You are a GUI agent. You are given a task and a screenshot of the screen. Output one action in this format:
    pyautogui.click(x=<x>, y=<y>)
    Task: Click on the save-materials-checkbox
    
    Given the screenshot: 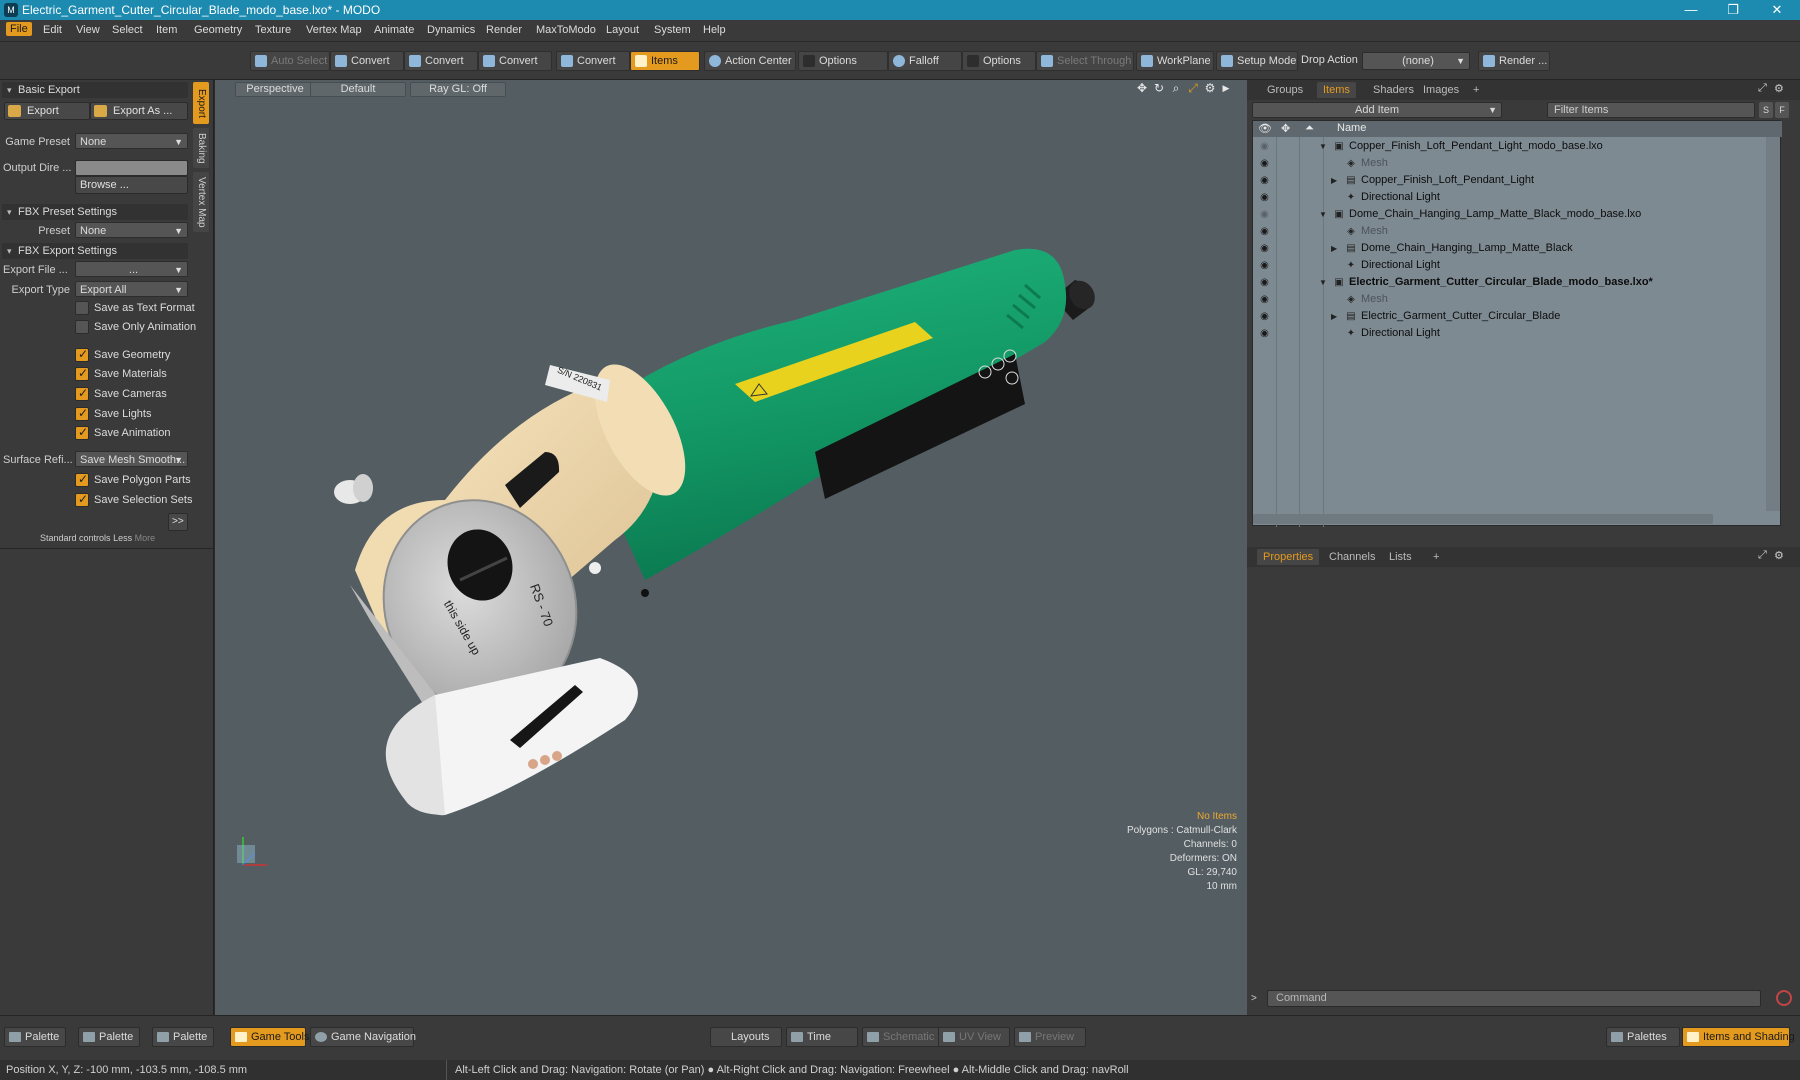 What is the action you would take?
    pyautogui.click(x=82, y=373)
    